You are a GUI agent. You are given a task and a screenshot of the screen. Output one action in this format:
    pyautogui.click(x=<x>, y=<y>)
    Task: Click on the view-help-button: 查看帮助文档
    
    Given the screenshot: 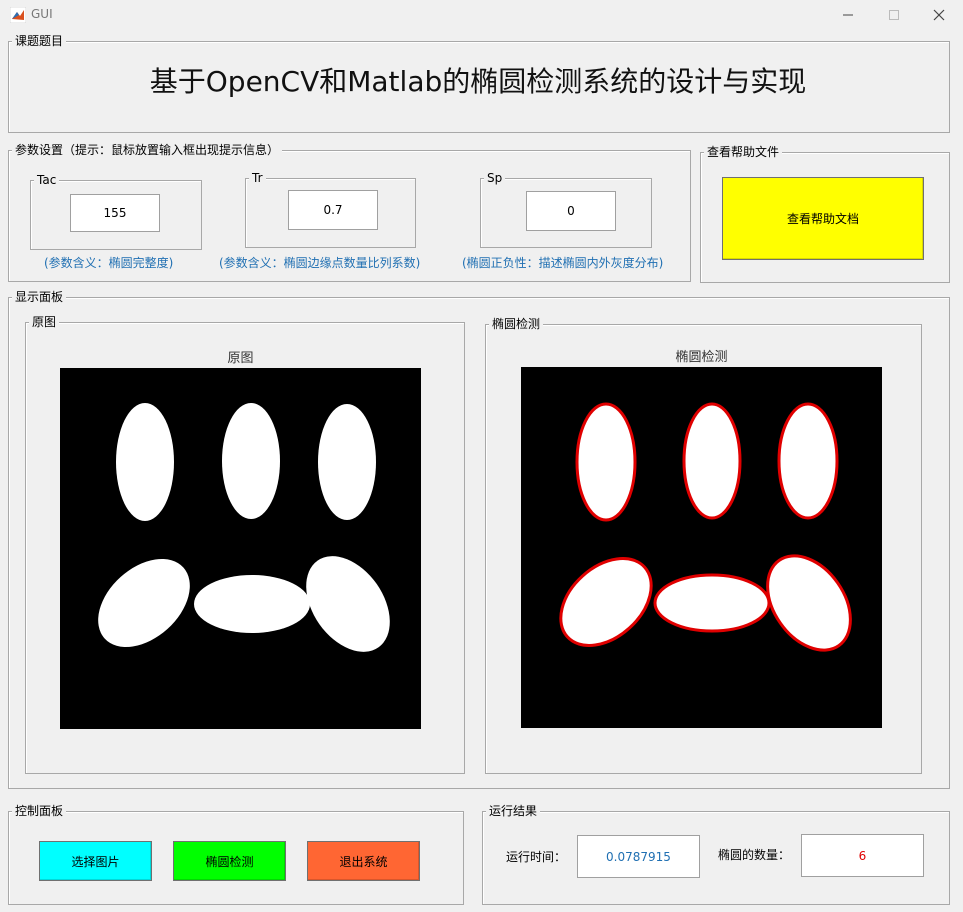 What is the action you would take?
    pyautogui.click(x=823, y=218)
    